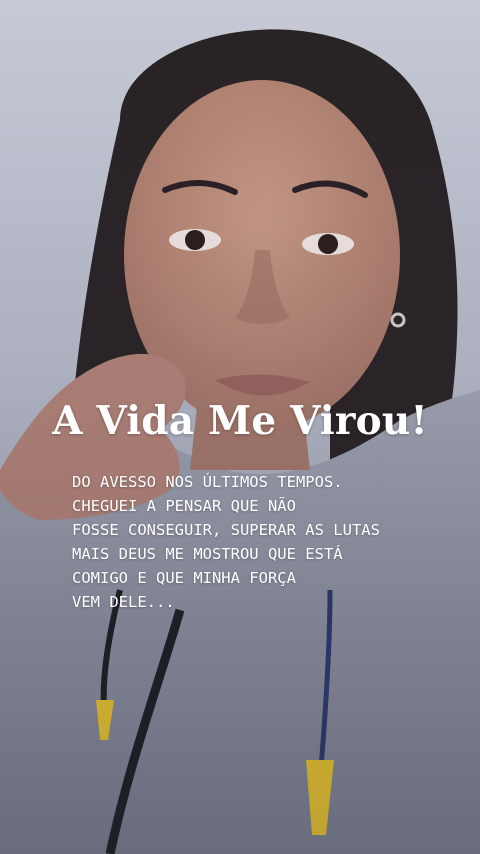  Describe the element at coordinates (207, 554) in the screenshot. I see `story-line: MAIS DEUS ME MOSTROU QUE ESTÁ` at that location.